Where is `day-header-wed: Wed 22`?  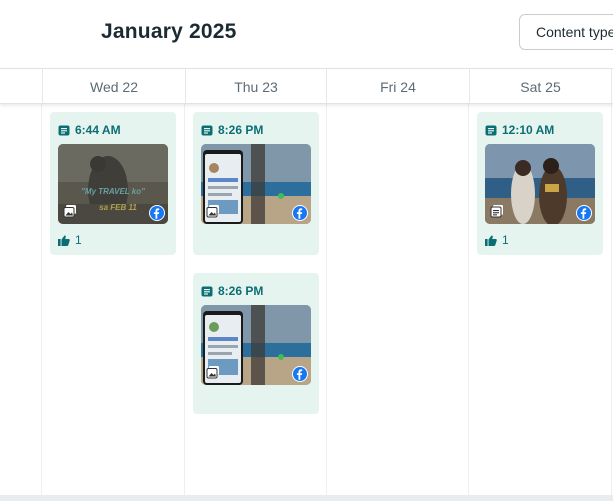 day-header-wed: Wed 22 is located at coordinates (113, 86).